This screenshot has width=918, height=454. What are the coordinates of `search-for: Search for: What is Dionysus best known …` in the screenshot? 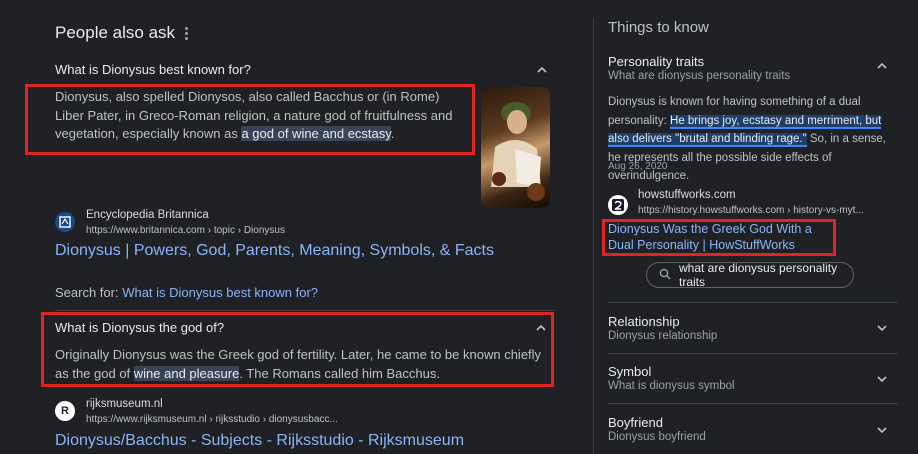 It's located at (187, 292).